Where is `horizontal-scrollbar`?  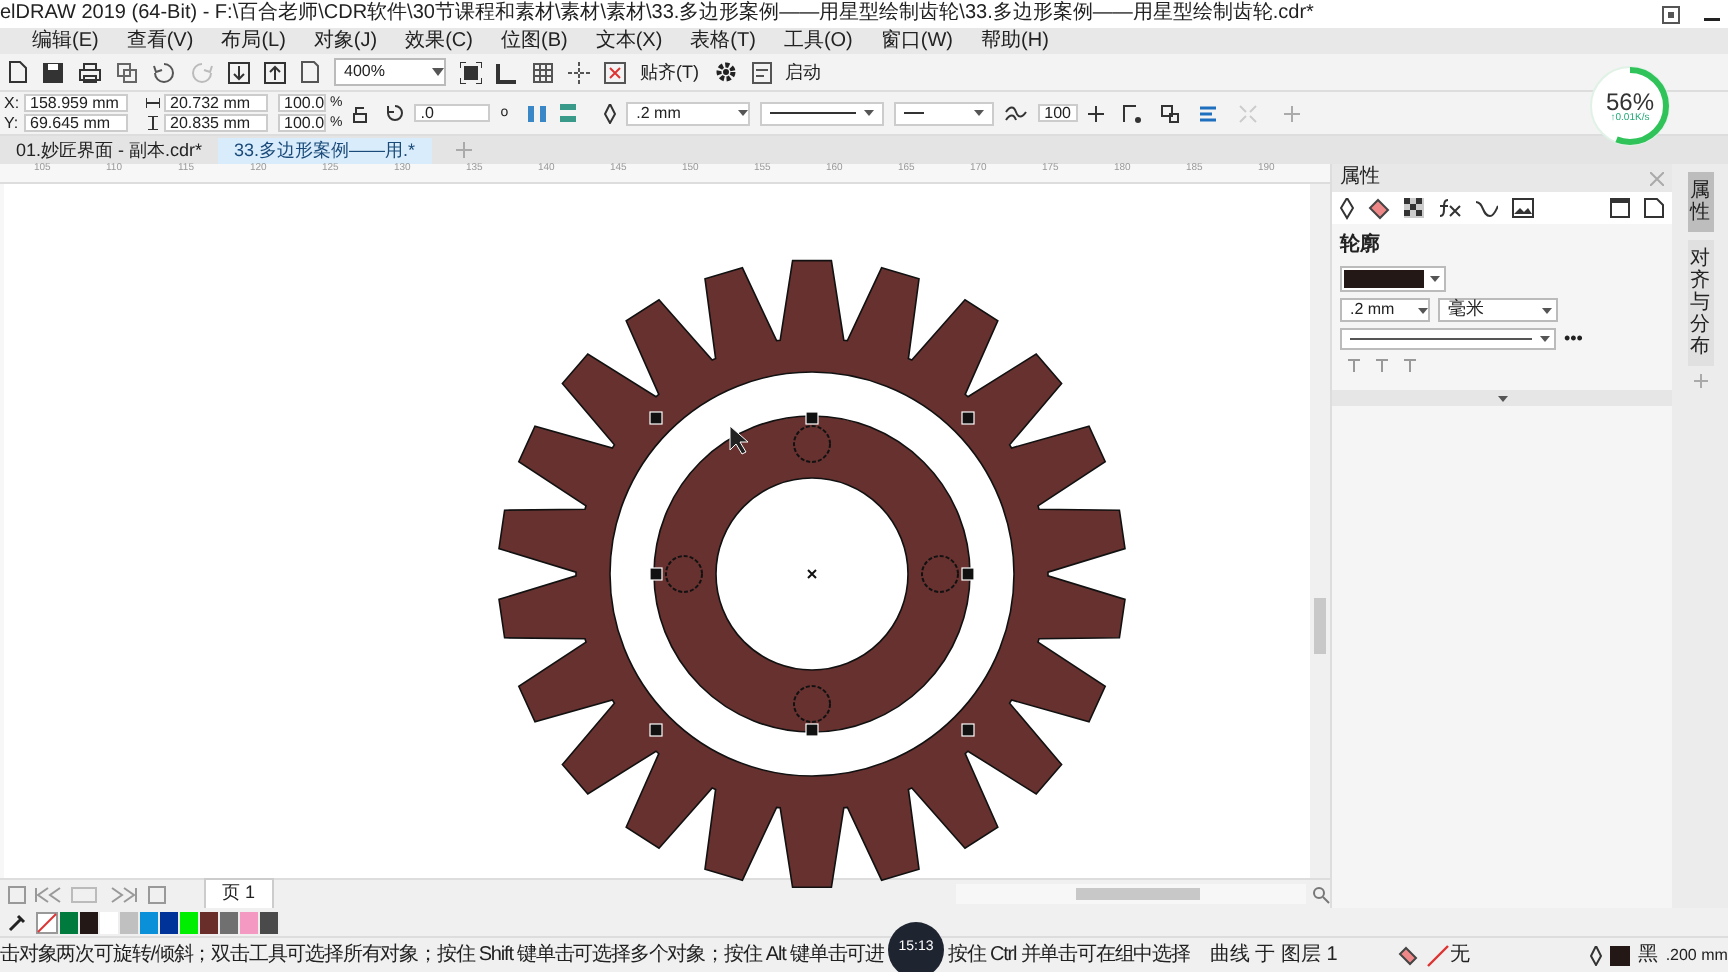
horizontal-scrollbar is located at coordinates (1131, 894).